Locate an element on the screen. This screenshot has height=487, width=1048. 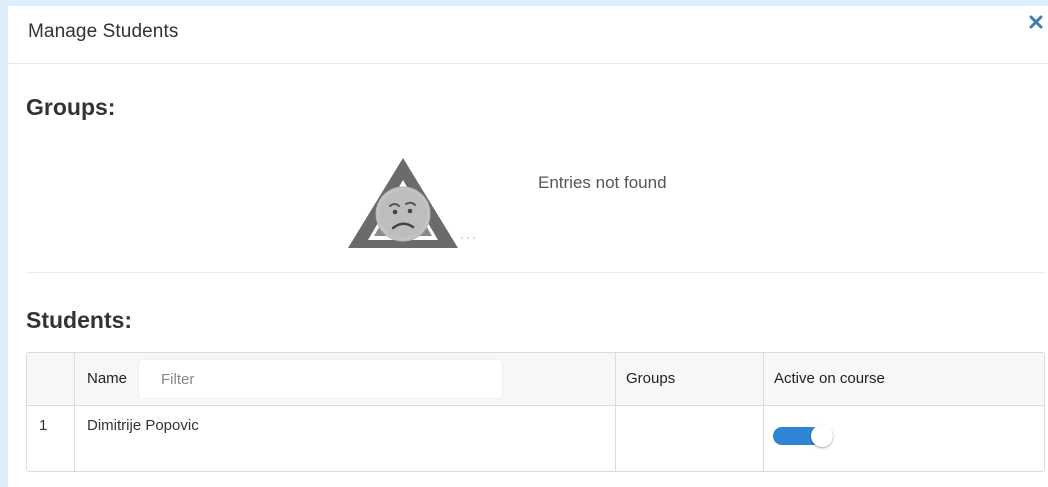
section-divider is located at coordinates (536, 272).